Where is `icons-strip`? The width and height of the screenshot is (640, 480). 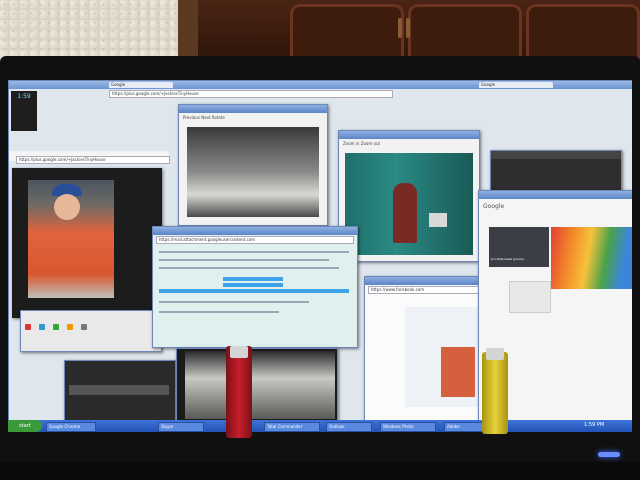
icons-strip is located at coordinates (91, 331).